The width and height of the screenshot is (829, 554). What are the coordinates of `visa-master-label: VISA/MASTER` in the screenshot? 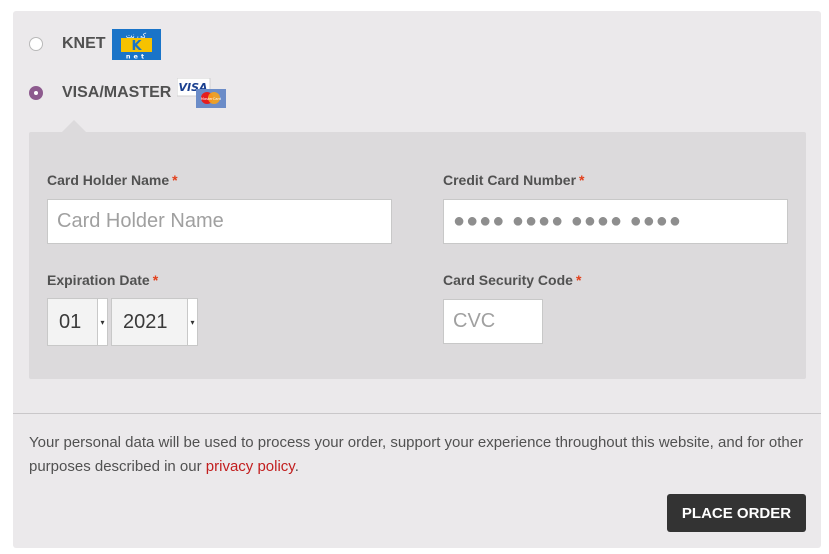 It's located at (117, 92).